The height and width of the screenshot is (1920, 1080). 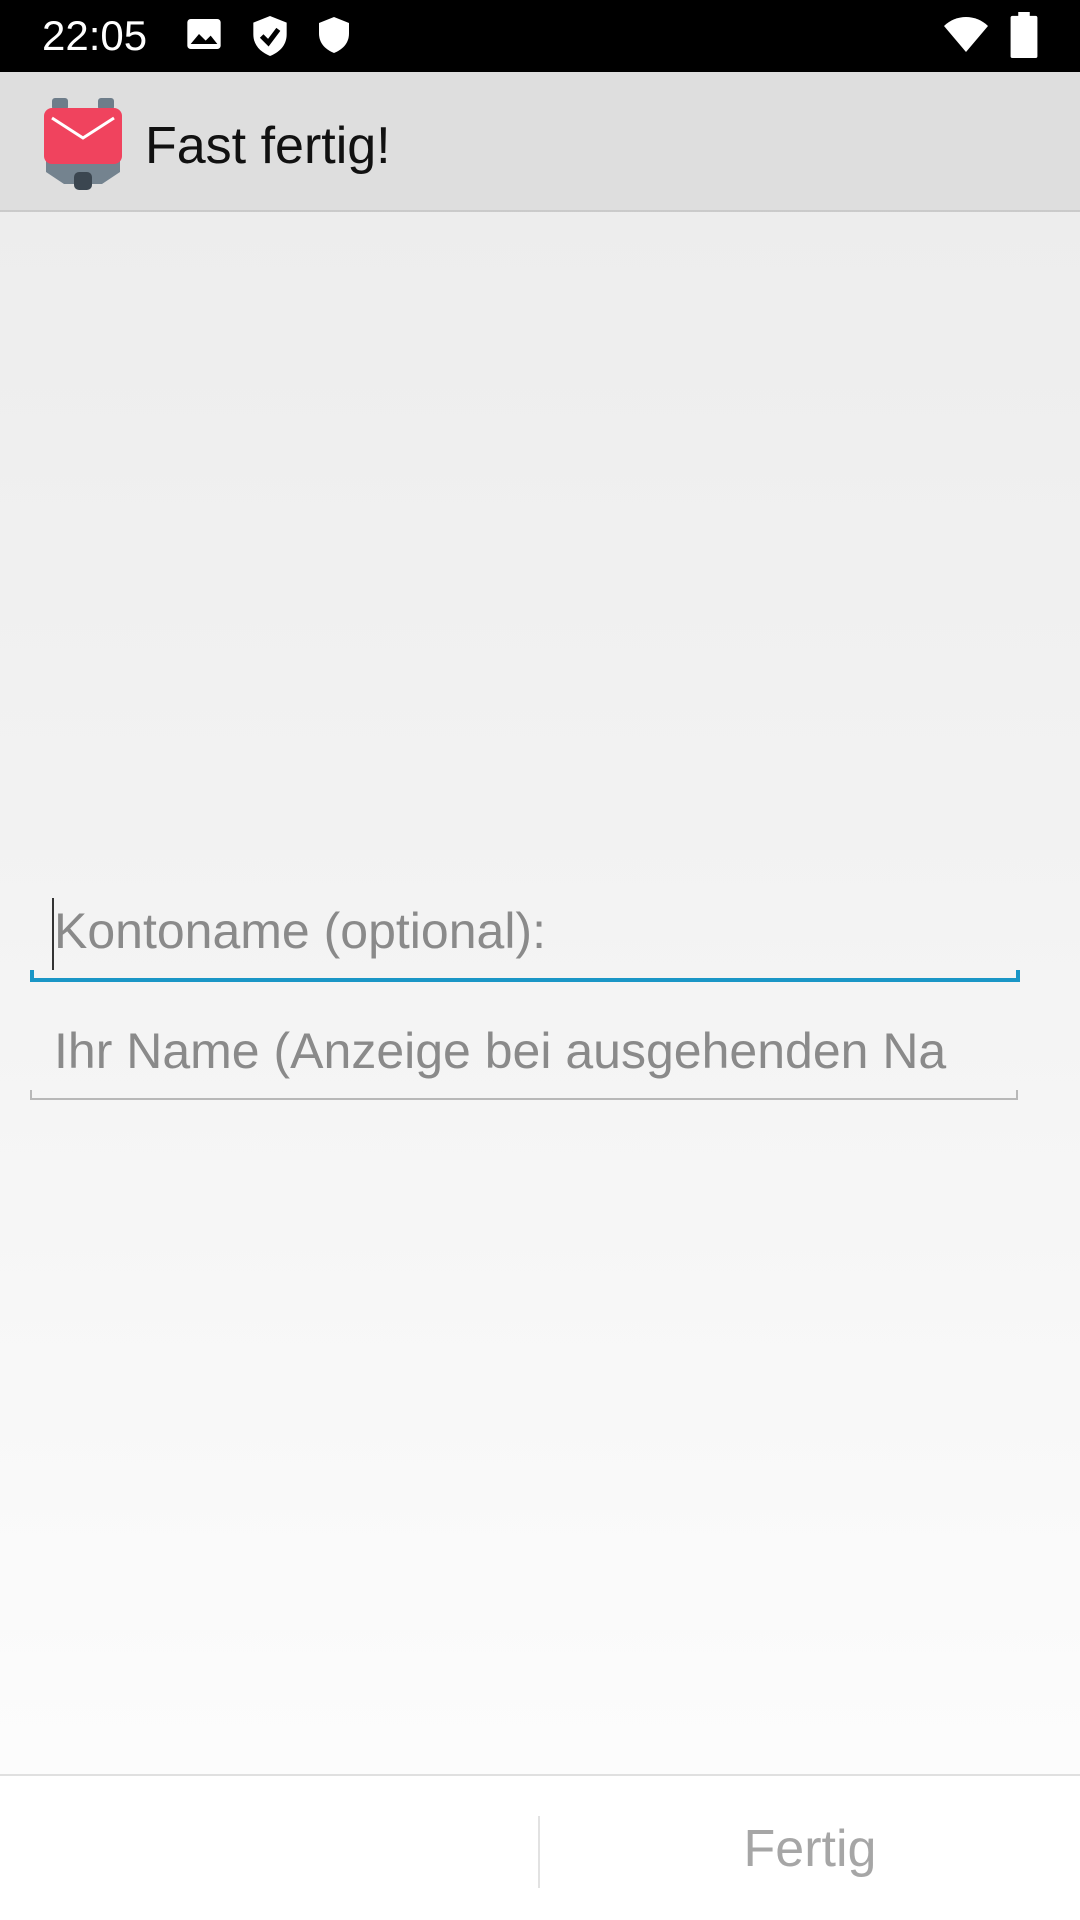 What do you see at coordinates (540, 36) in the screenshot?
I see `status-bar: 22:05` at bounding box center [540, 36].